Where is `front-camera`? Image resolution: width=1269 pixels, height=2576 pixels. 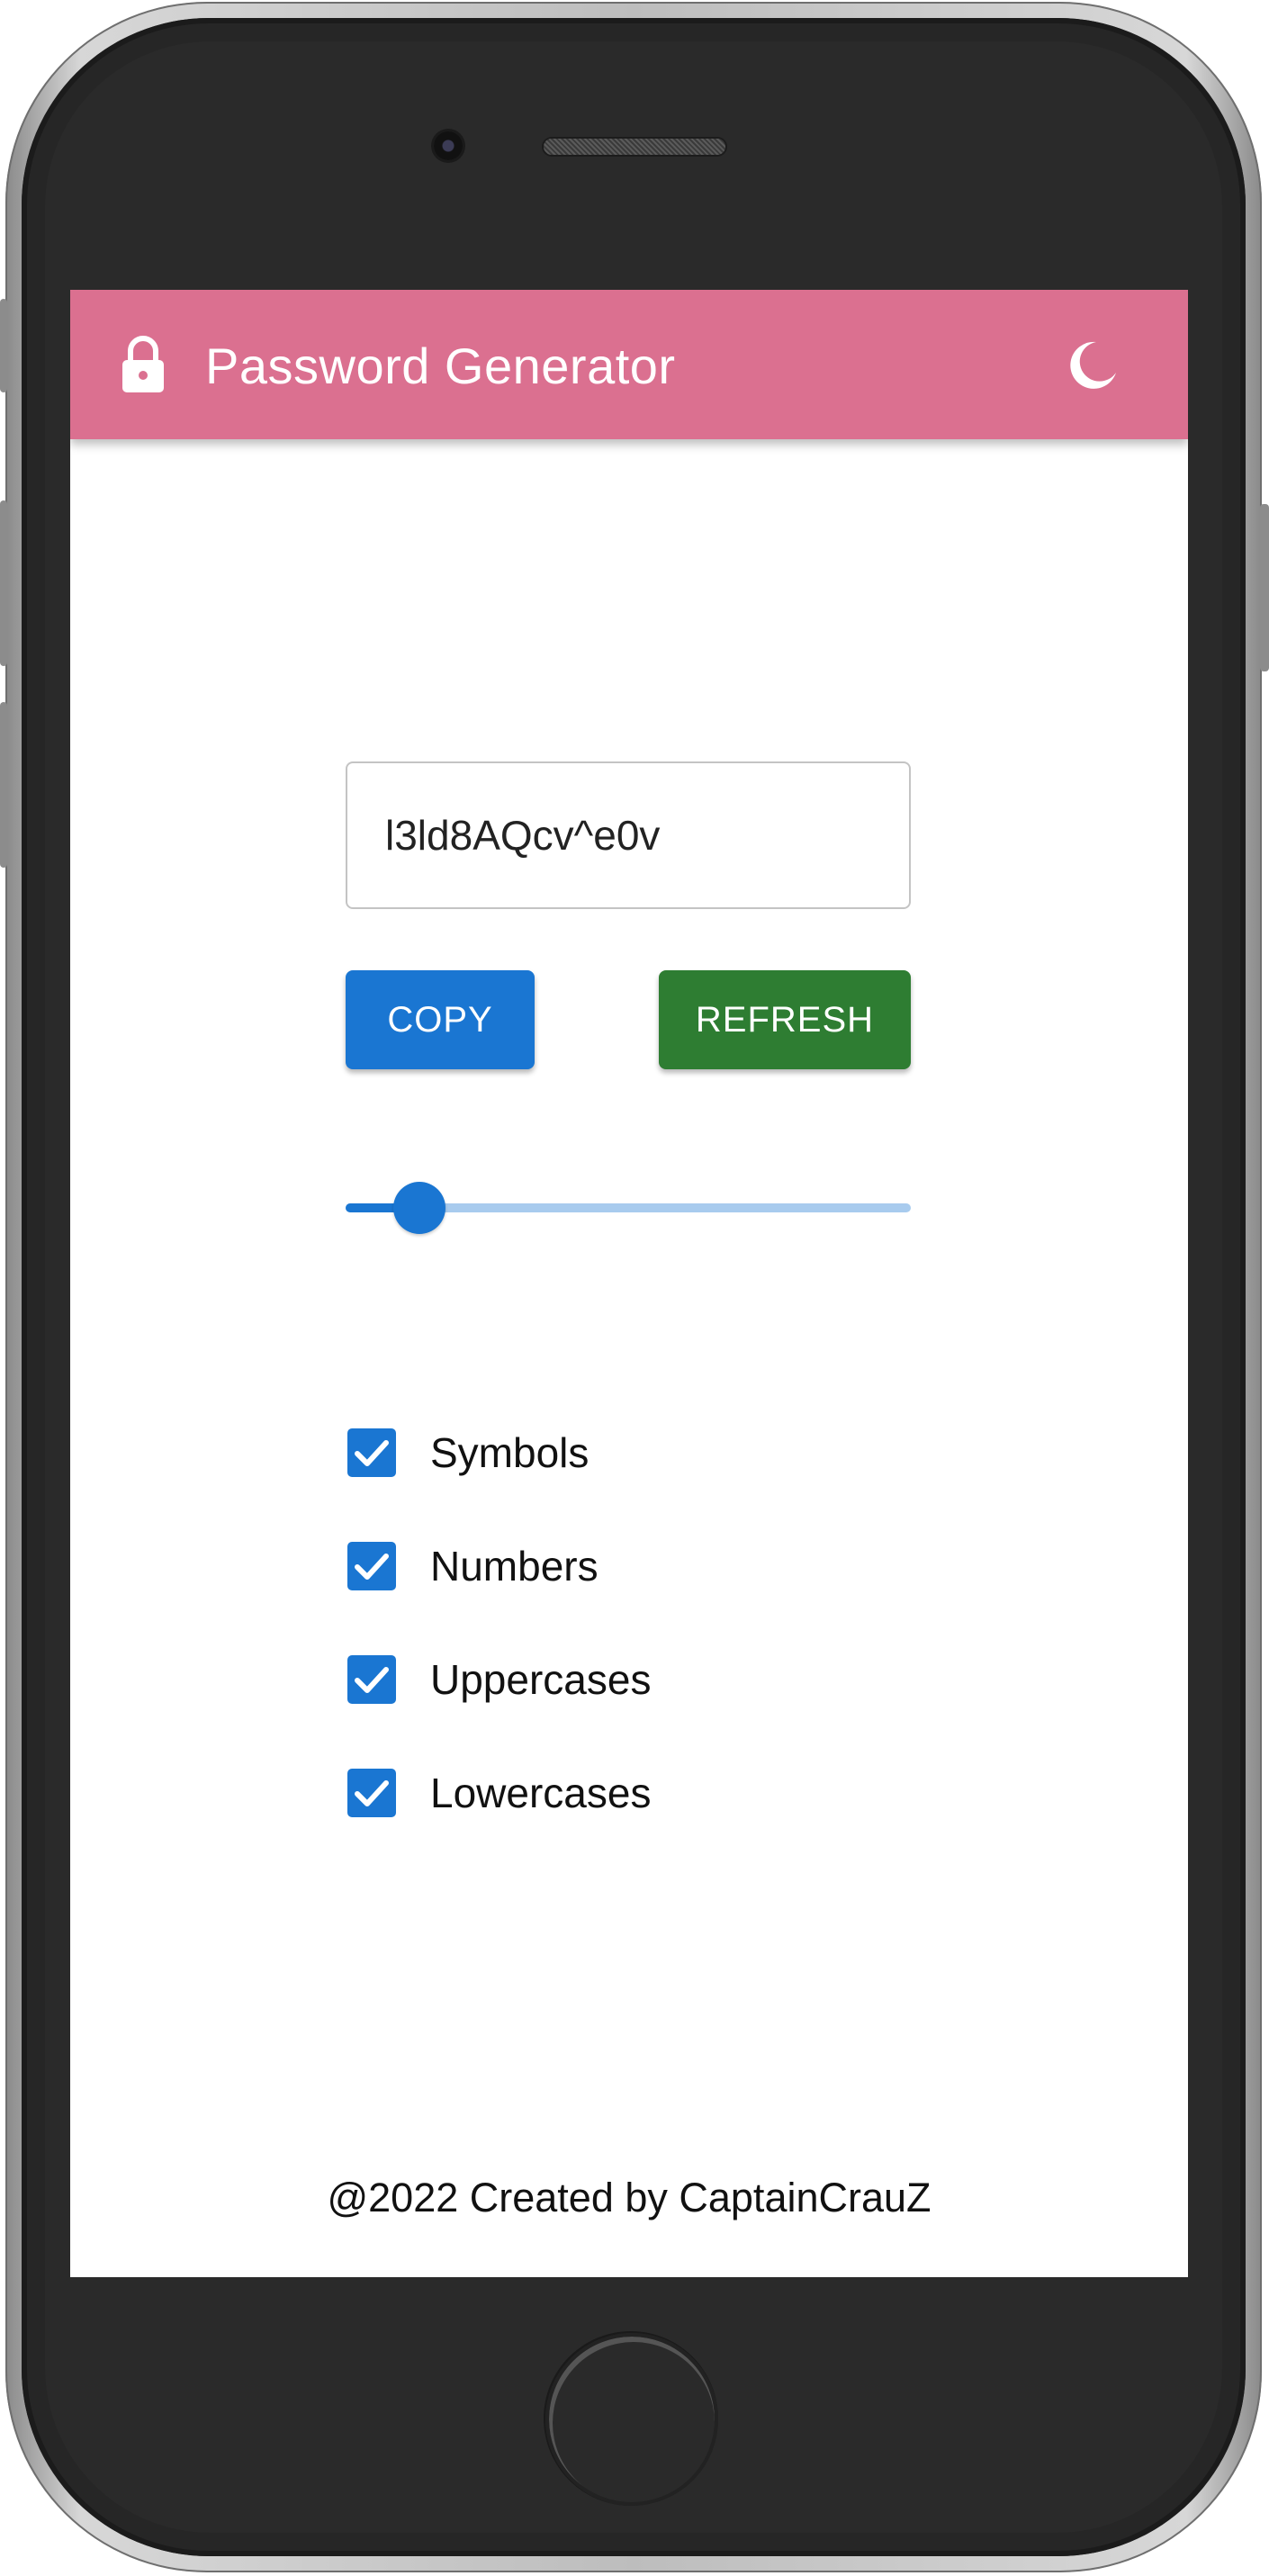
front-camera is located at coordinates (449, 145).